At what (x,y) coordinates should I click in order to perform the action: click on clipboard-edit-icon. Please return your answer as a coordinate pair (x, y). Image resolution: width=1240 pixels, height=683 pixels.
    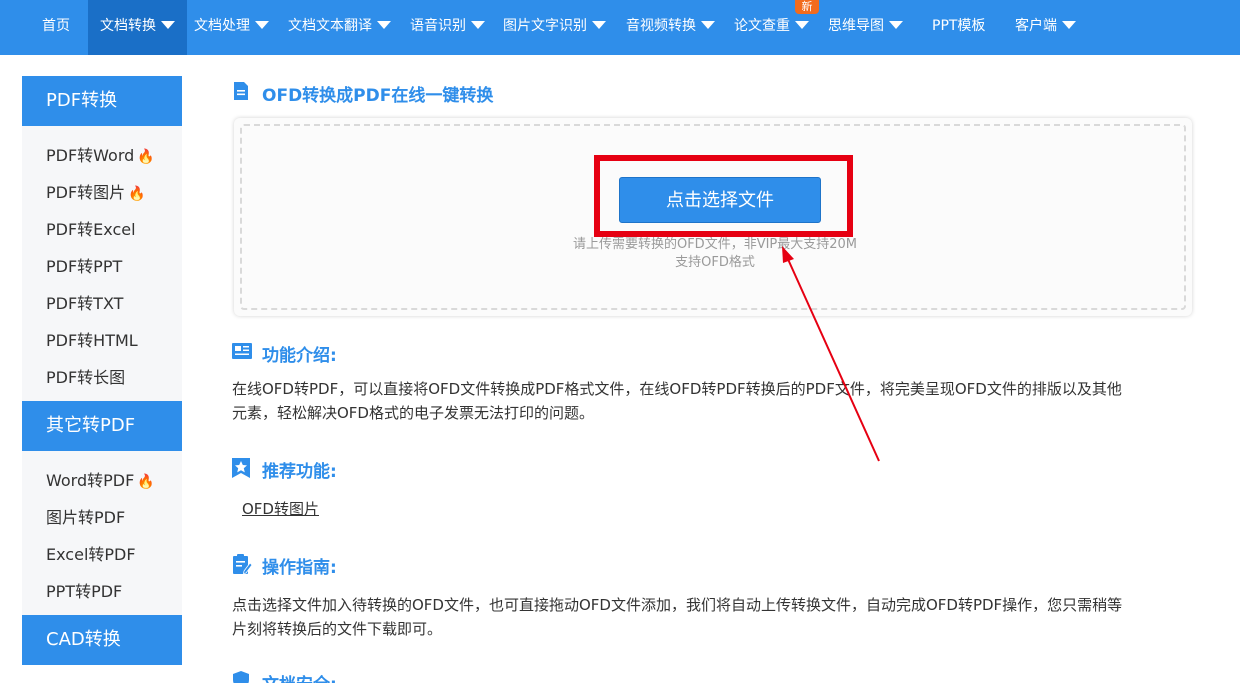
    Looking at the image, I should click on (242, 564).